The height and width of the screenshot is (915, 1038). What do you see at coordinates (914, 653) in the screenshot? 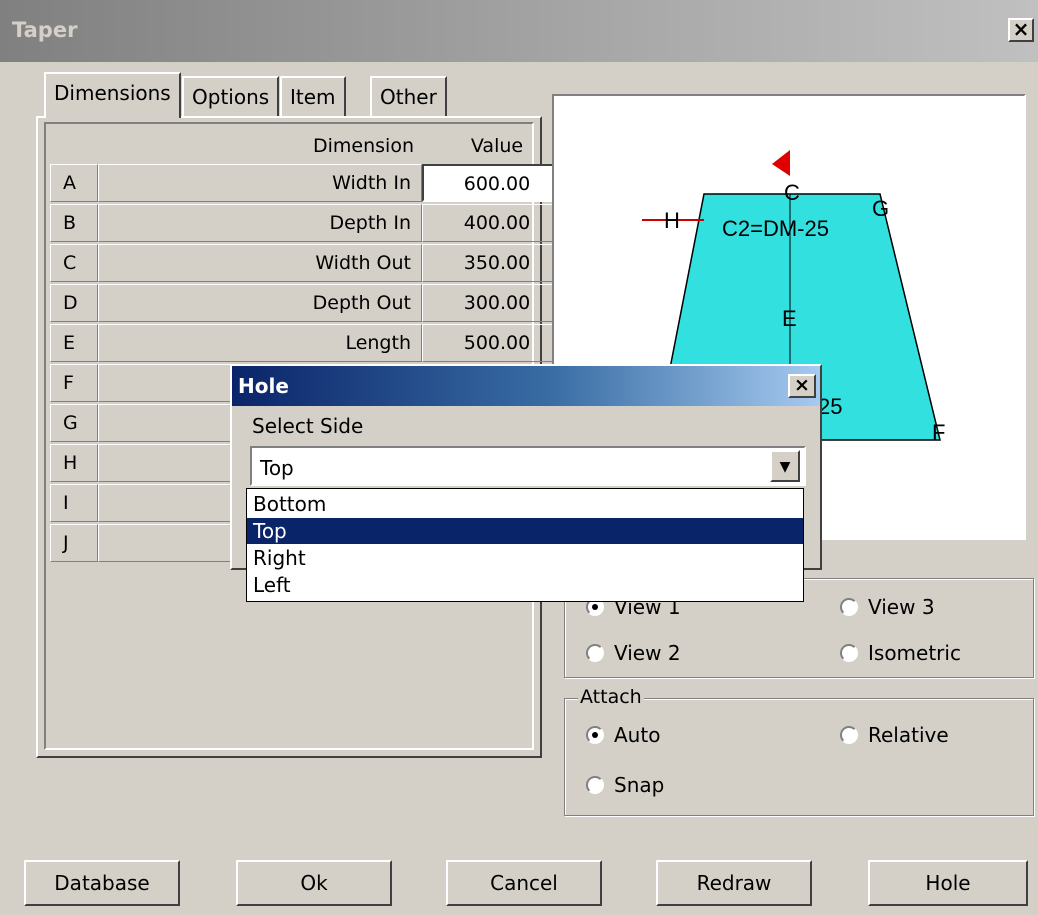
I see `radio-label: Isometric` at bounding box center [914, 653].